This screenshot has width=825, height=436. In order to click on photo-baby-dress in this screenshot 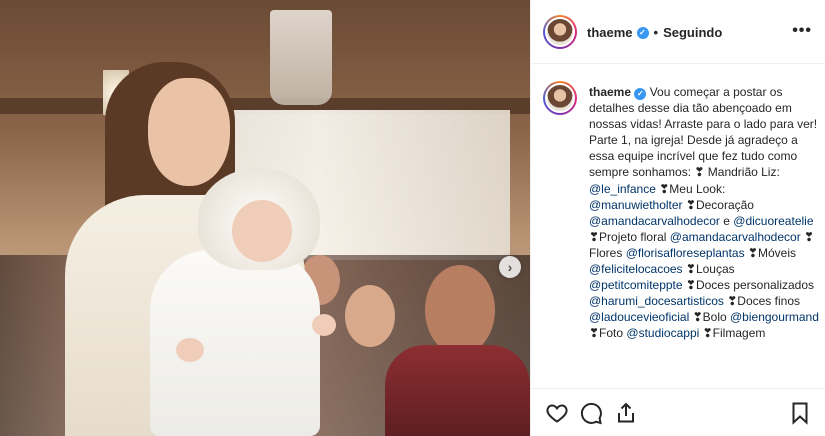, I will do `click(235, 343)`.